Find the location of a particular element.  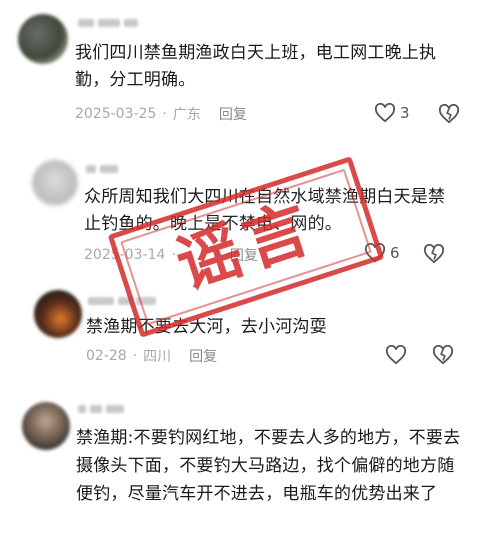

like-button: 3 is located at coordinates (392, 113).